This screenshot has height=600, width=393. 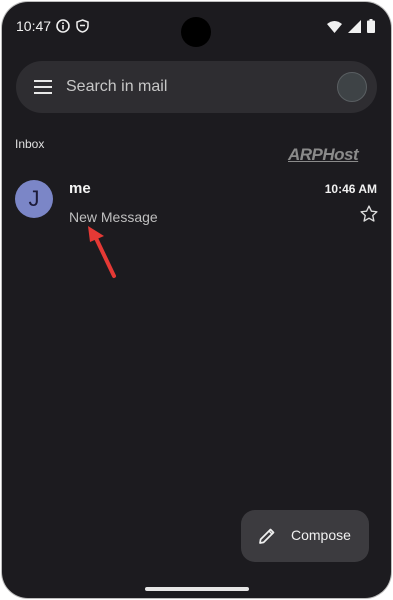 I want to click on menu-icon, so click(x=43, y=87).